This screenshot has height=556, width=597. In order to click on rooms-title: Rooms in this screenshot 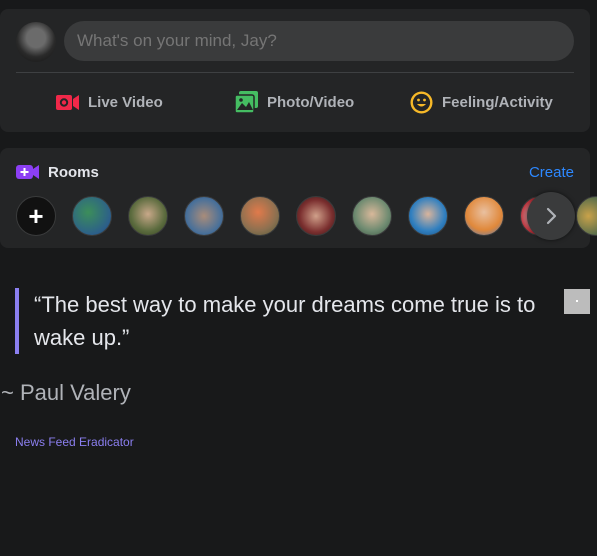, I will do `click(73, 172)`.